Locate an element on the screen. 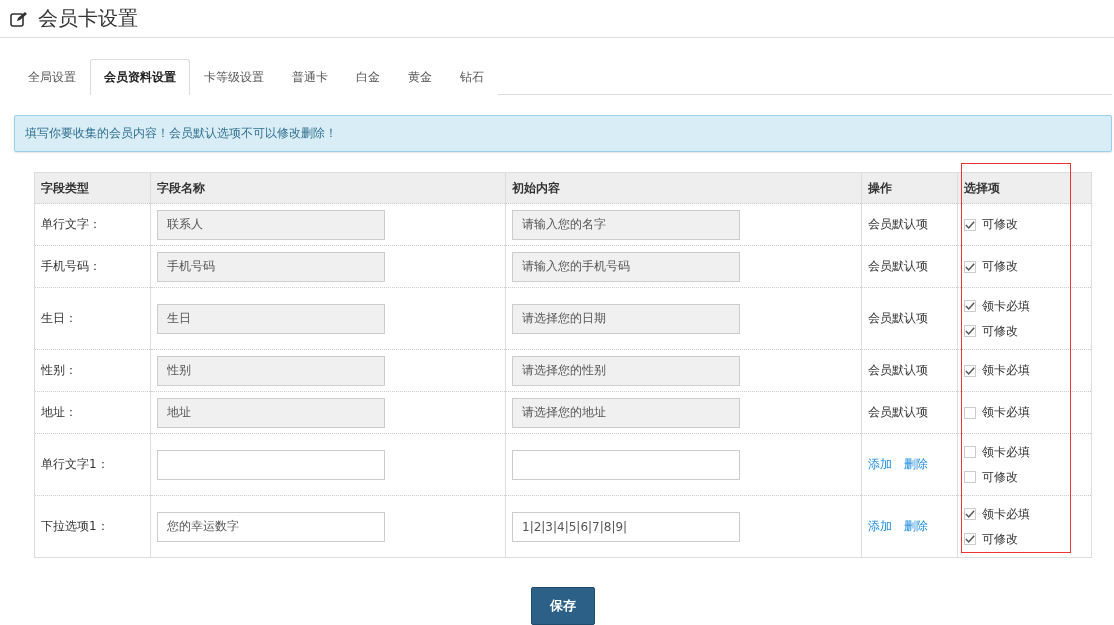 Image resolution: width=1114 pixels, height=625 pixels. input-field: 1|2|3|4|5|6|7|8|9| is located at coordinates (626, 526).